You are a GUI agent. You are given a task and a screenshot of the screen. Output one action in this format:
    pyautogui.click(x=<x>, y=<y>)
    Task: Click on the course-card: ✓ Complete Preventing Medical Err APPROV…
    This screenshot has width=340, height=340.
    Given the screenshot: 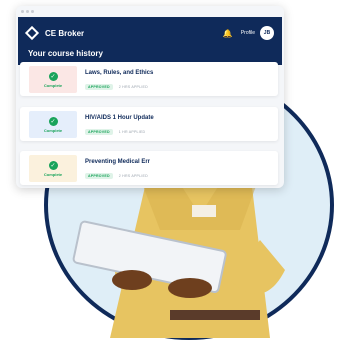 What is the action you would take?
    pyautogui.click(x=149, y=168)
    